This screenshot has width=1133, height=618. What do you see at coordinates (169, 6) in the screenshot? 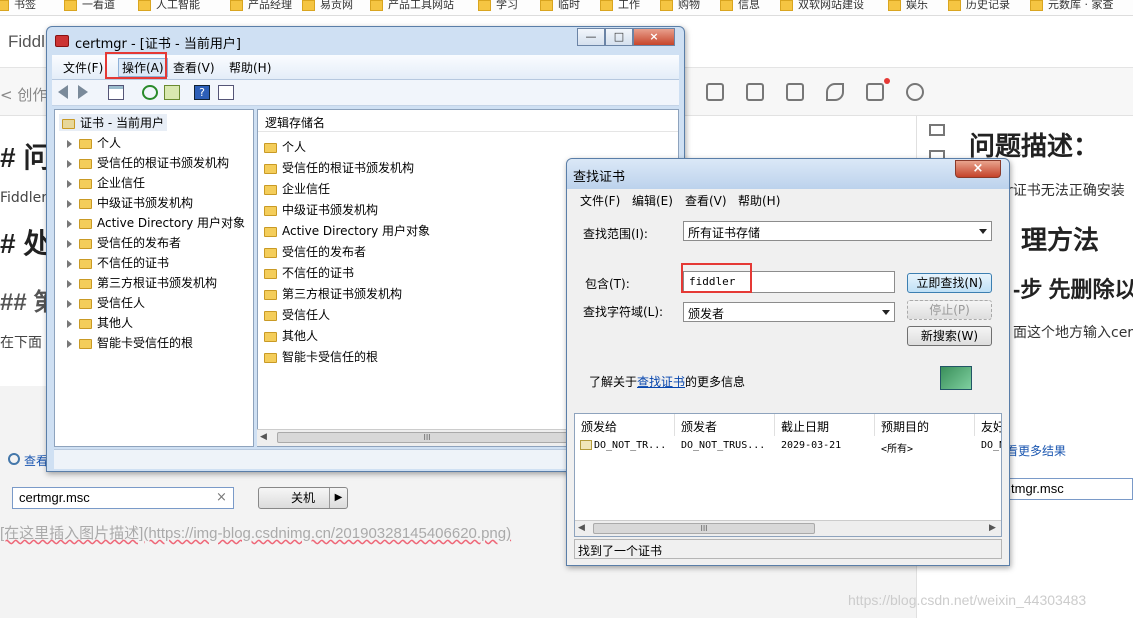
I see `bookmark-item: 人工智能` at bounding box center [169, 6].